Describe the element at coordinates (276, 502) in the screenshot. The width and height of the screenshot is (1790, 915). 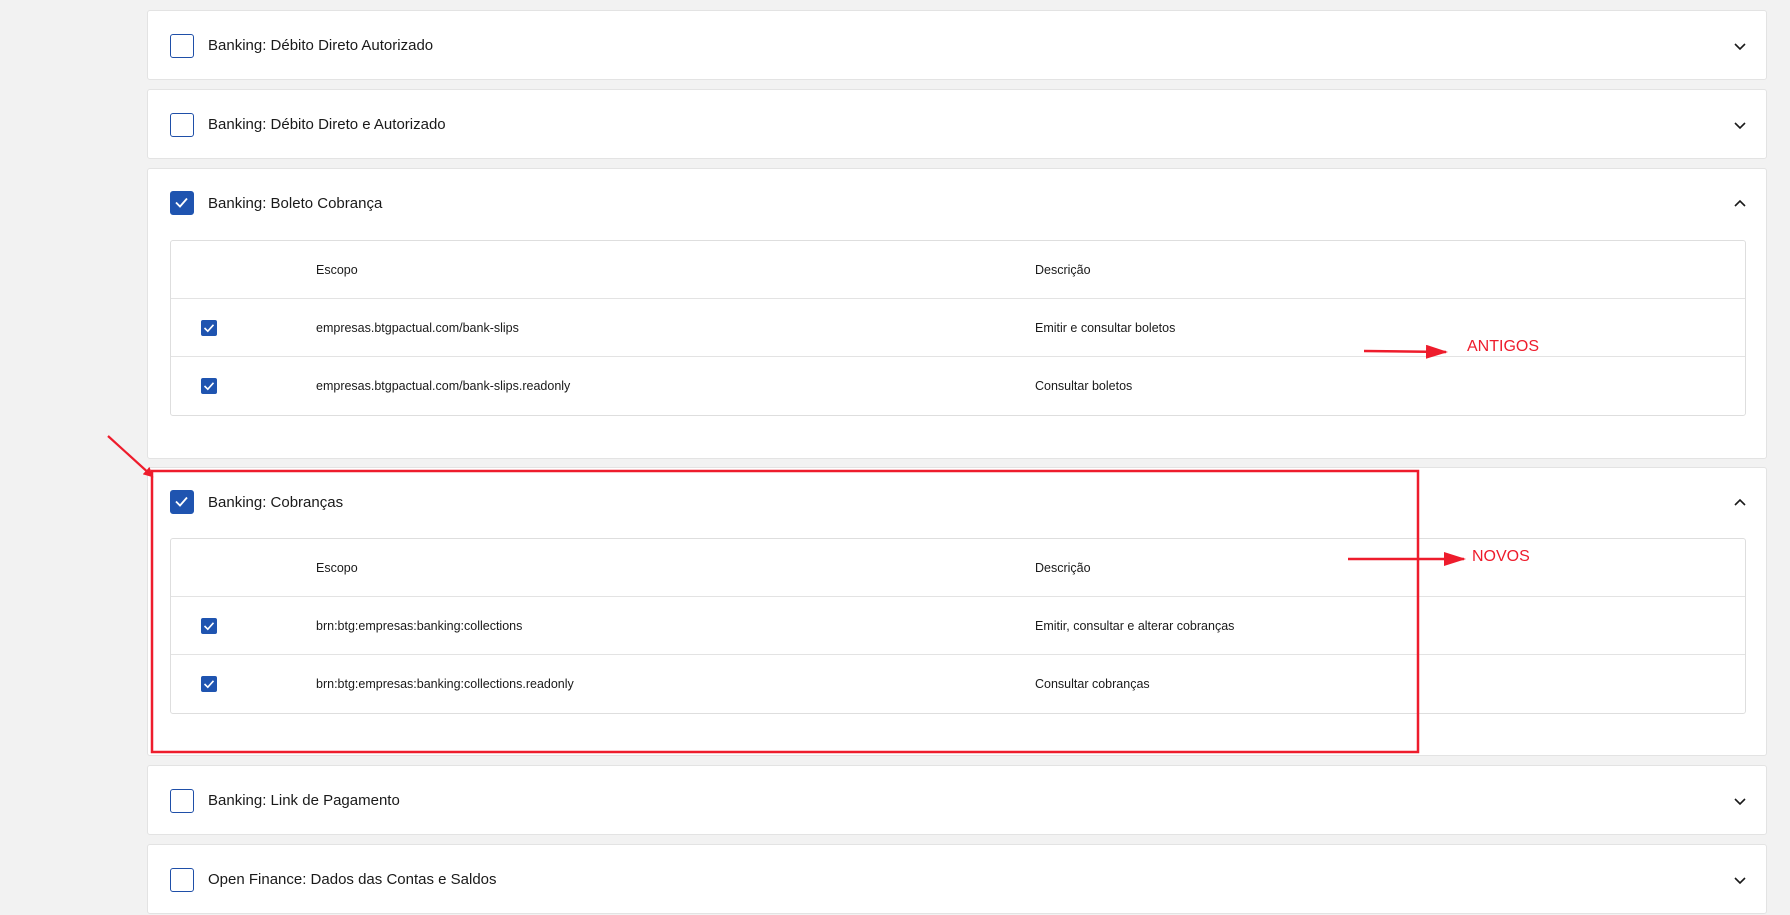
I see `card-title: Banking: Cobranças` at that location.